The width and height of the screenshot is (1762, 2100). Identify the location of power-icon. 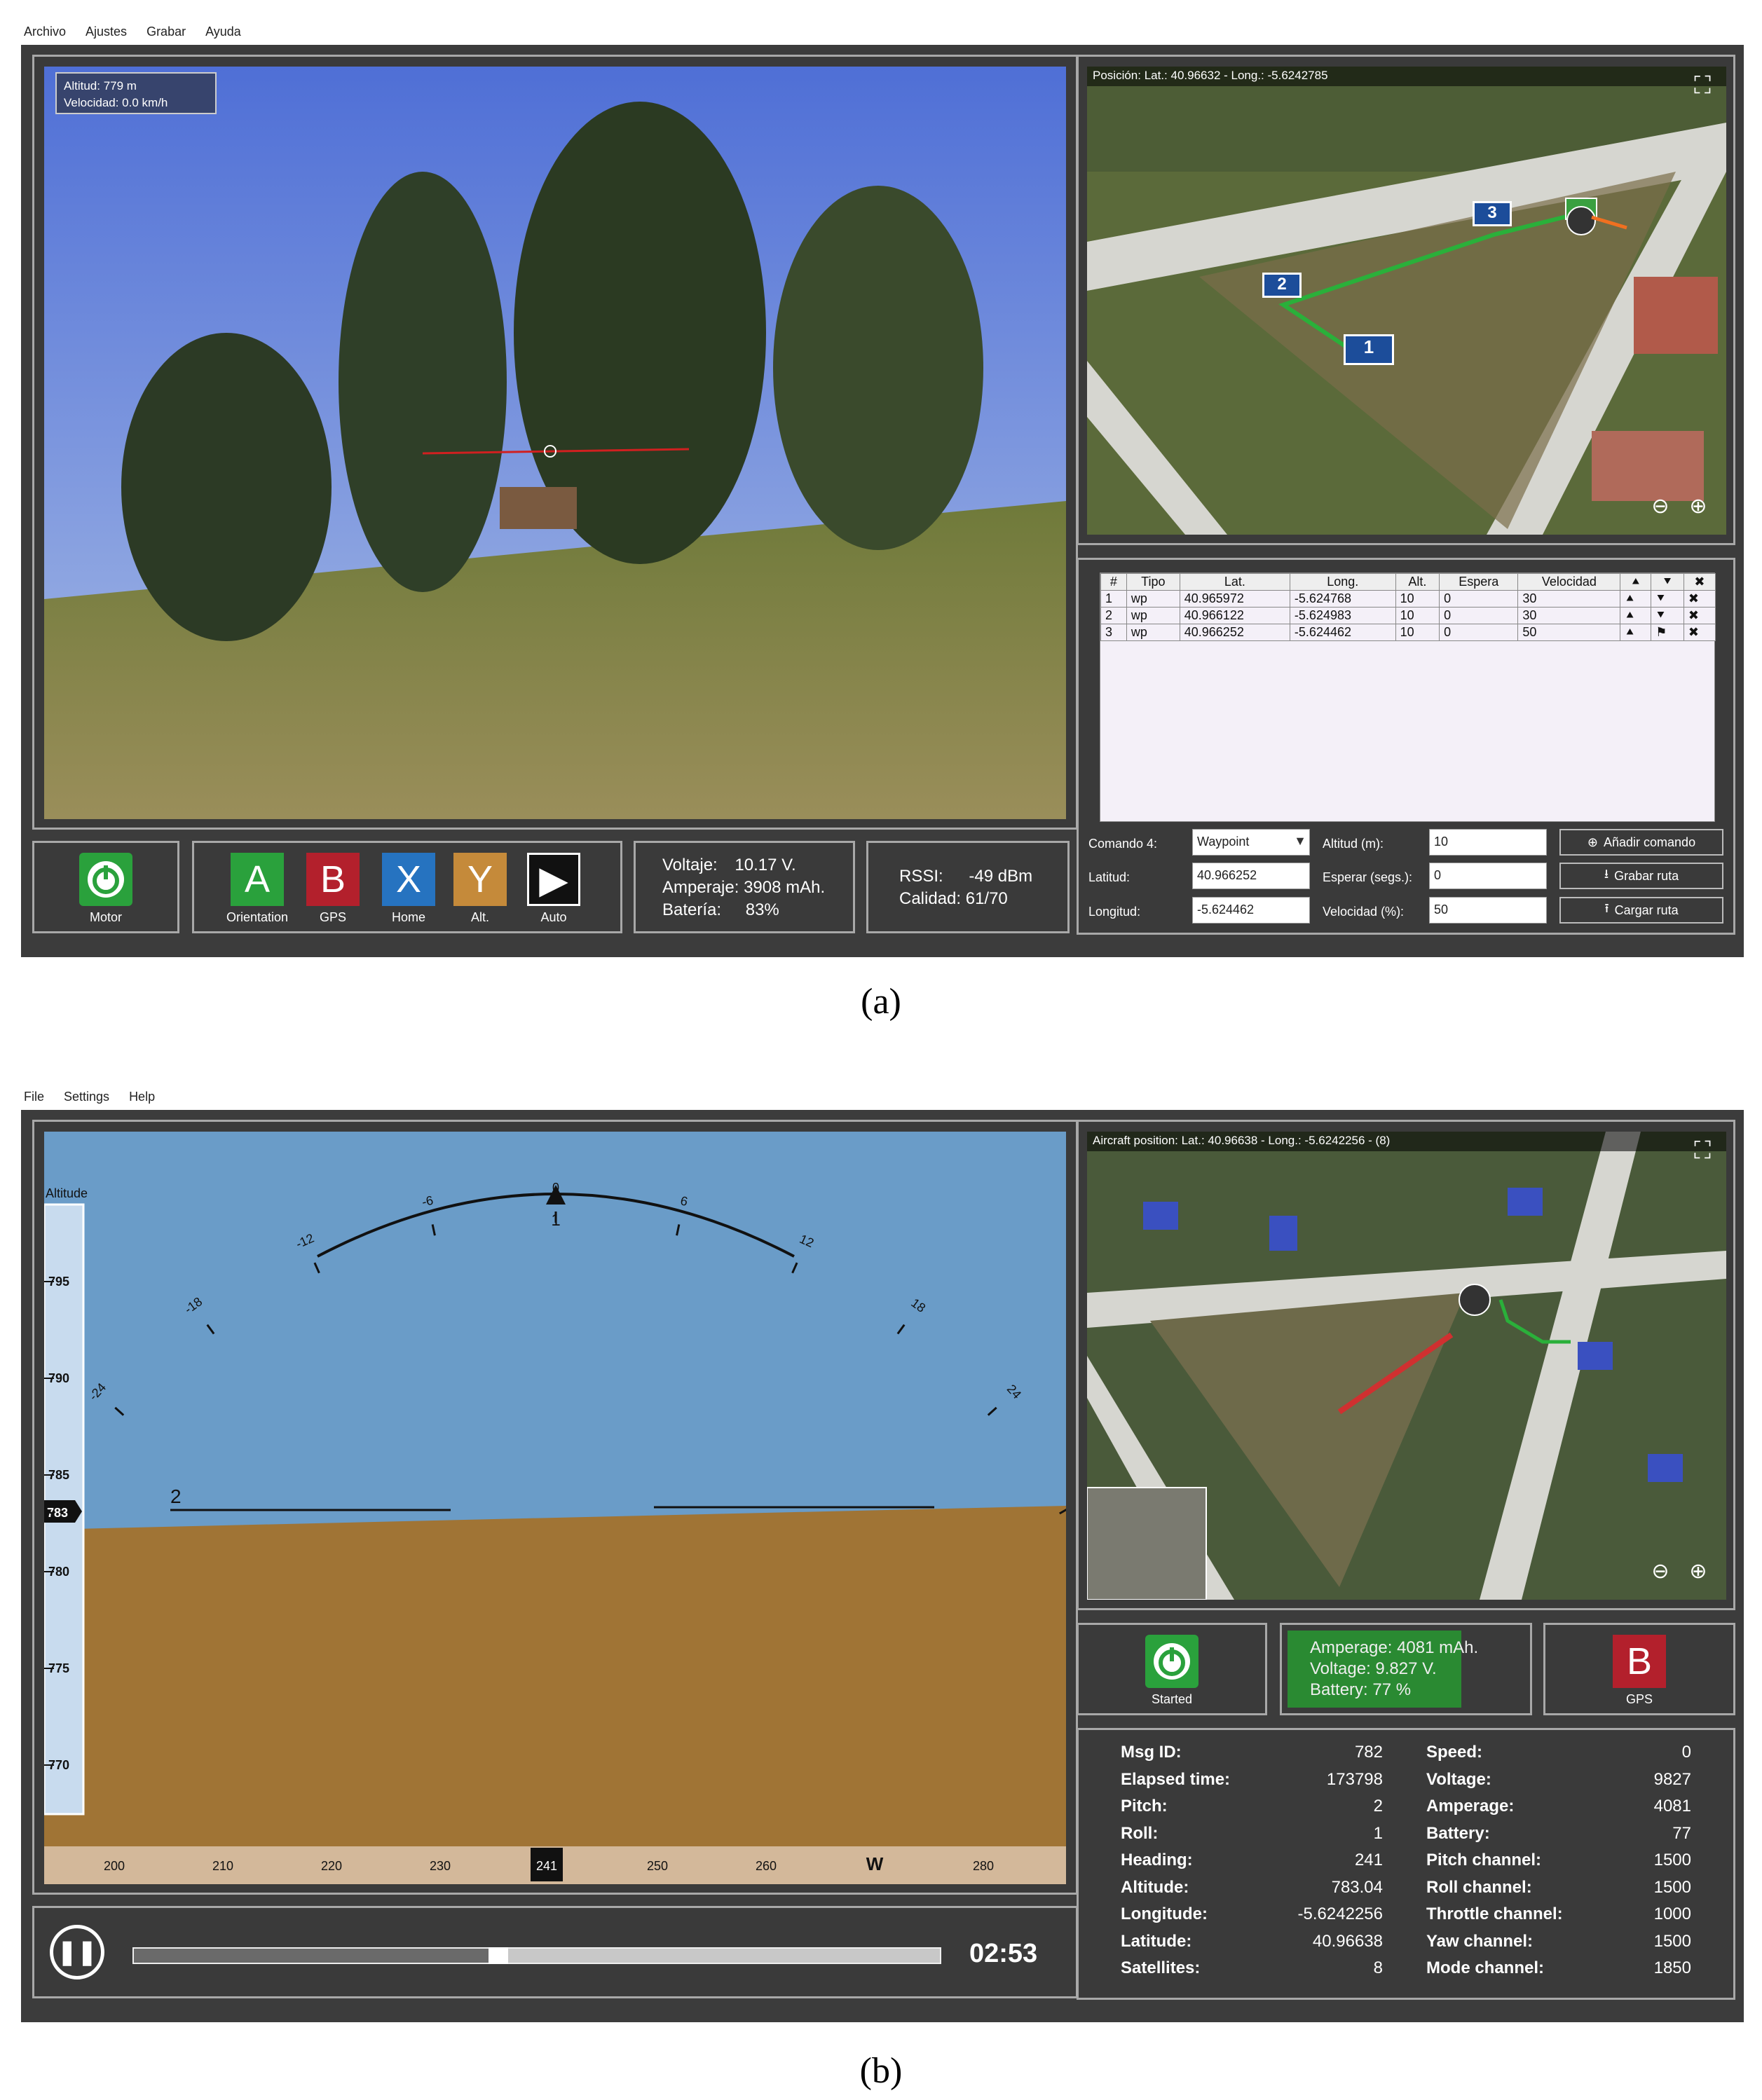
(1171, 1661).